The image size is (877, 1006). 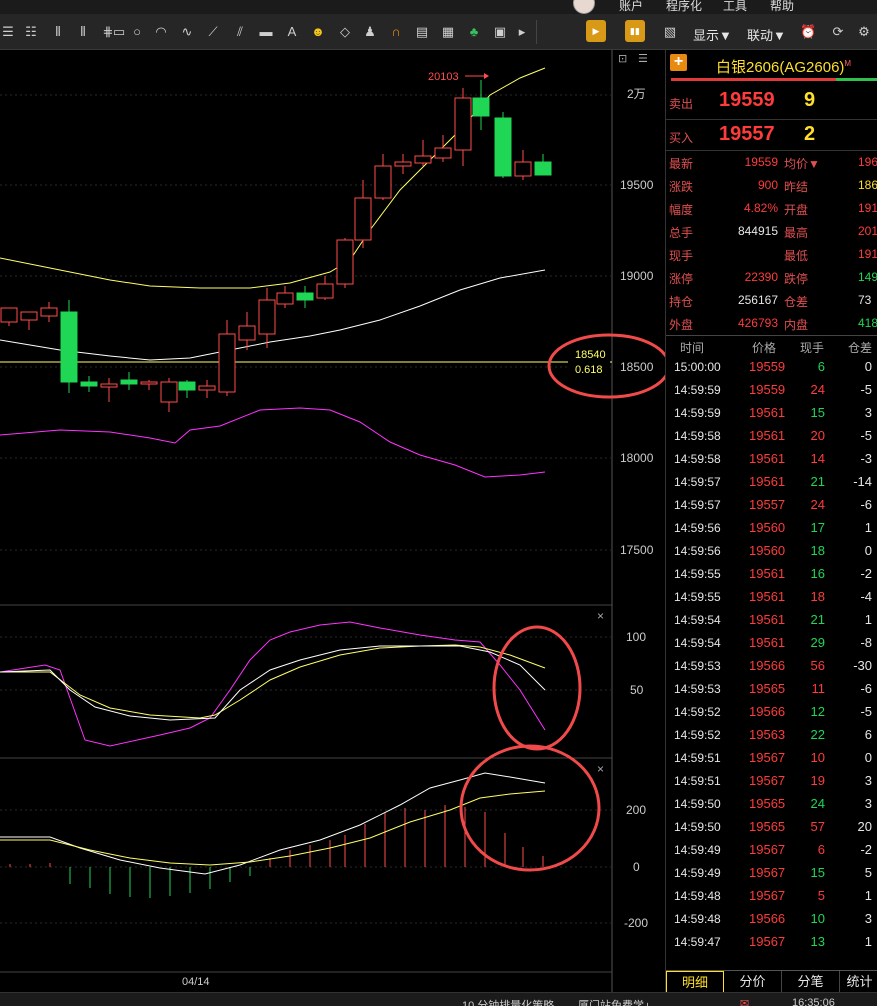 What do you see at coordinates (422, 32) in the screenshot?
I see `table-icon: ▤` at bounding box center [422, 32].